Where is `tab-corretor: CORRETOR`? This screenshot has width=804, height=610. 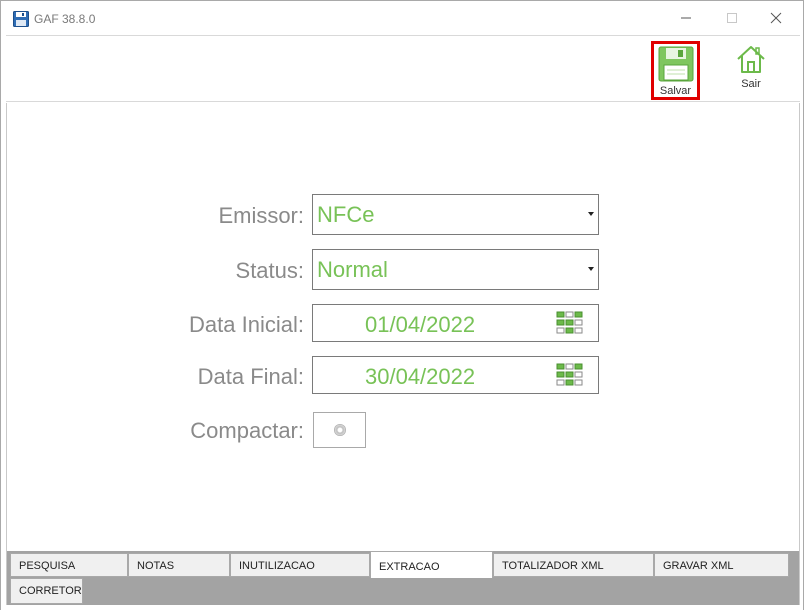
tab-corretor: CORRETOR is located at coordinates (46, 591).